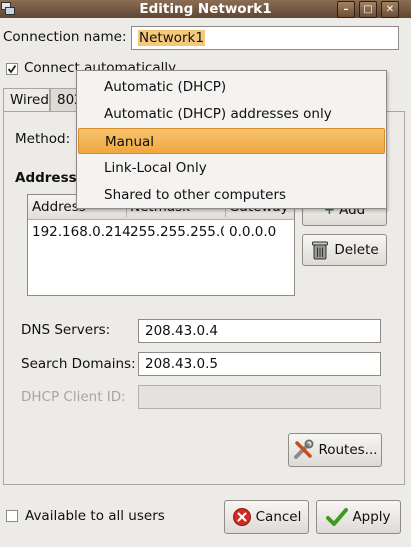 This screenshot has width=411, height=547. I want to click on search-domains-input: 208.43.0.5, so click(259, 364).